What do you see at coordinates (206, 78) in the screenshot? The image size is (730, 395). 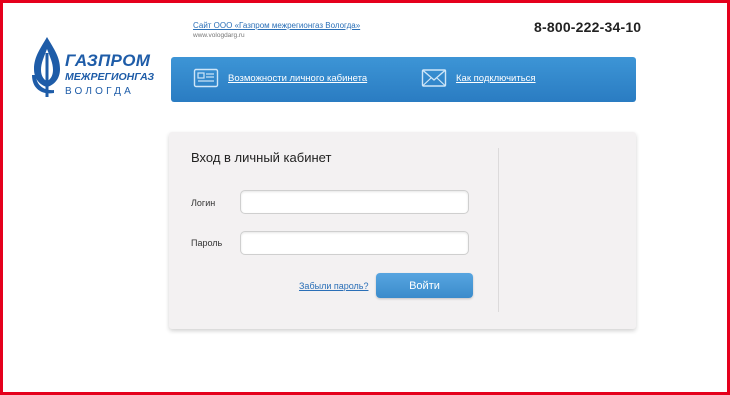 I see `document-icon` at bounding box center [206, 78].